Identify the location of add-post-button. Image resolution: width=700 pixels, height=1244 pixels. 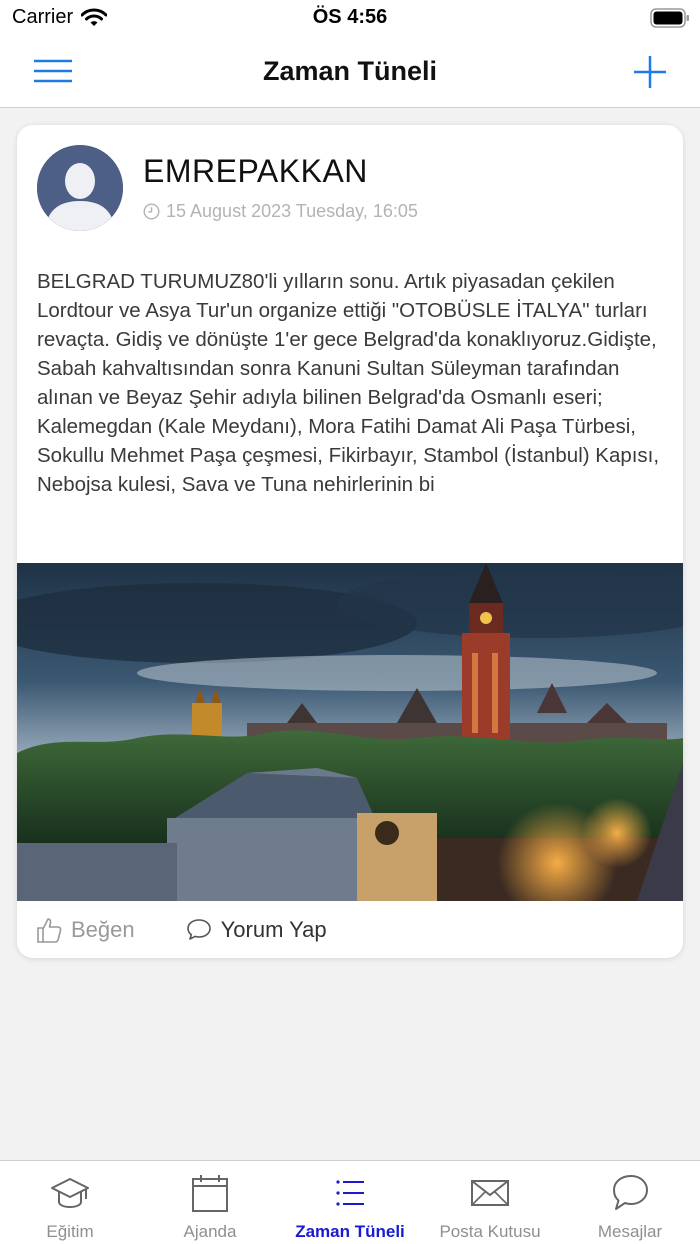
(650, 72).